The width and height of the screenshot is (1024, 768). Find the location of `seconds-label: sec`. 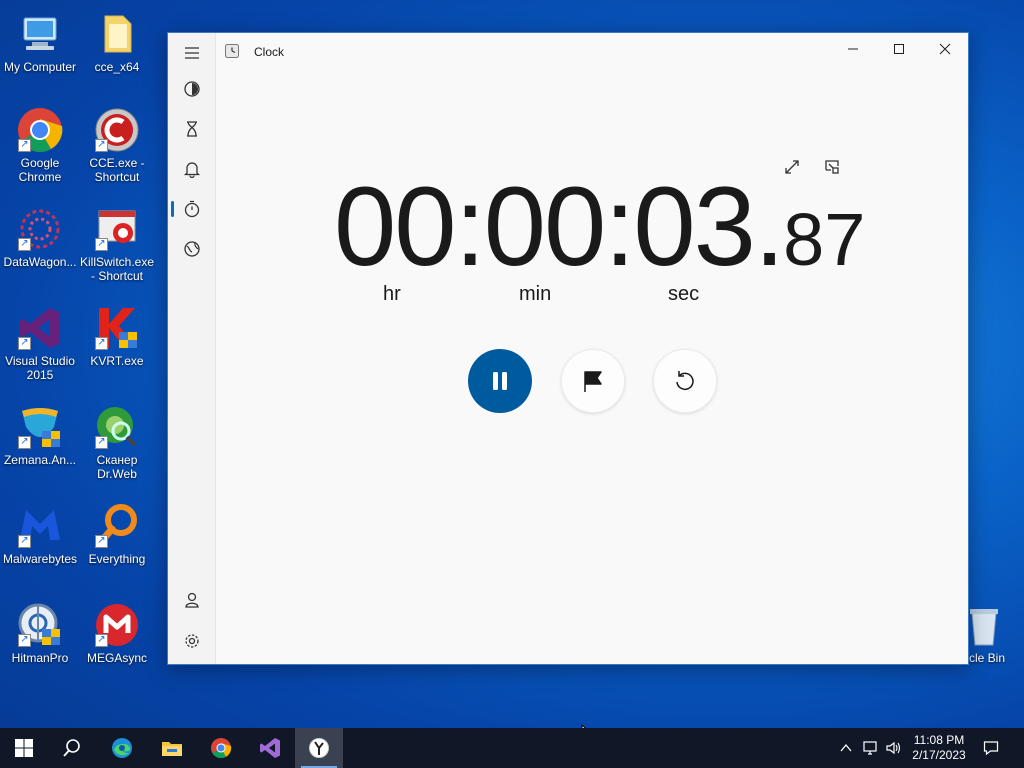

seconds-label: sec is located at coordinates (684, 294).